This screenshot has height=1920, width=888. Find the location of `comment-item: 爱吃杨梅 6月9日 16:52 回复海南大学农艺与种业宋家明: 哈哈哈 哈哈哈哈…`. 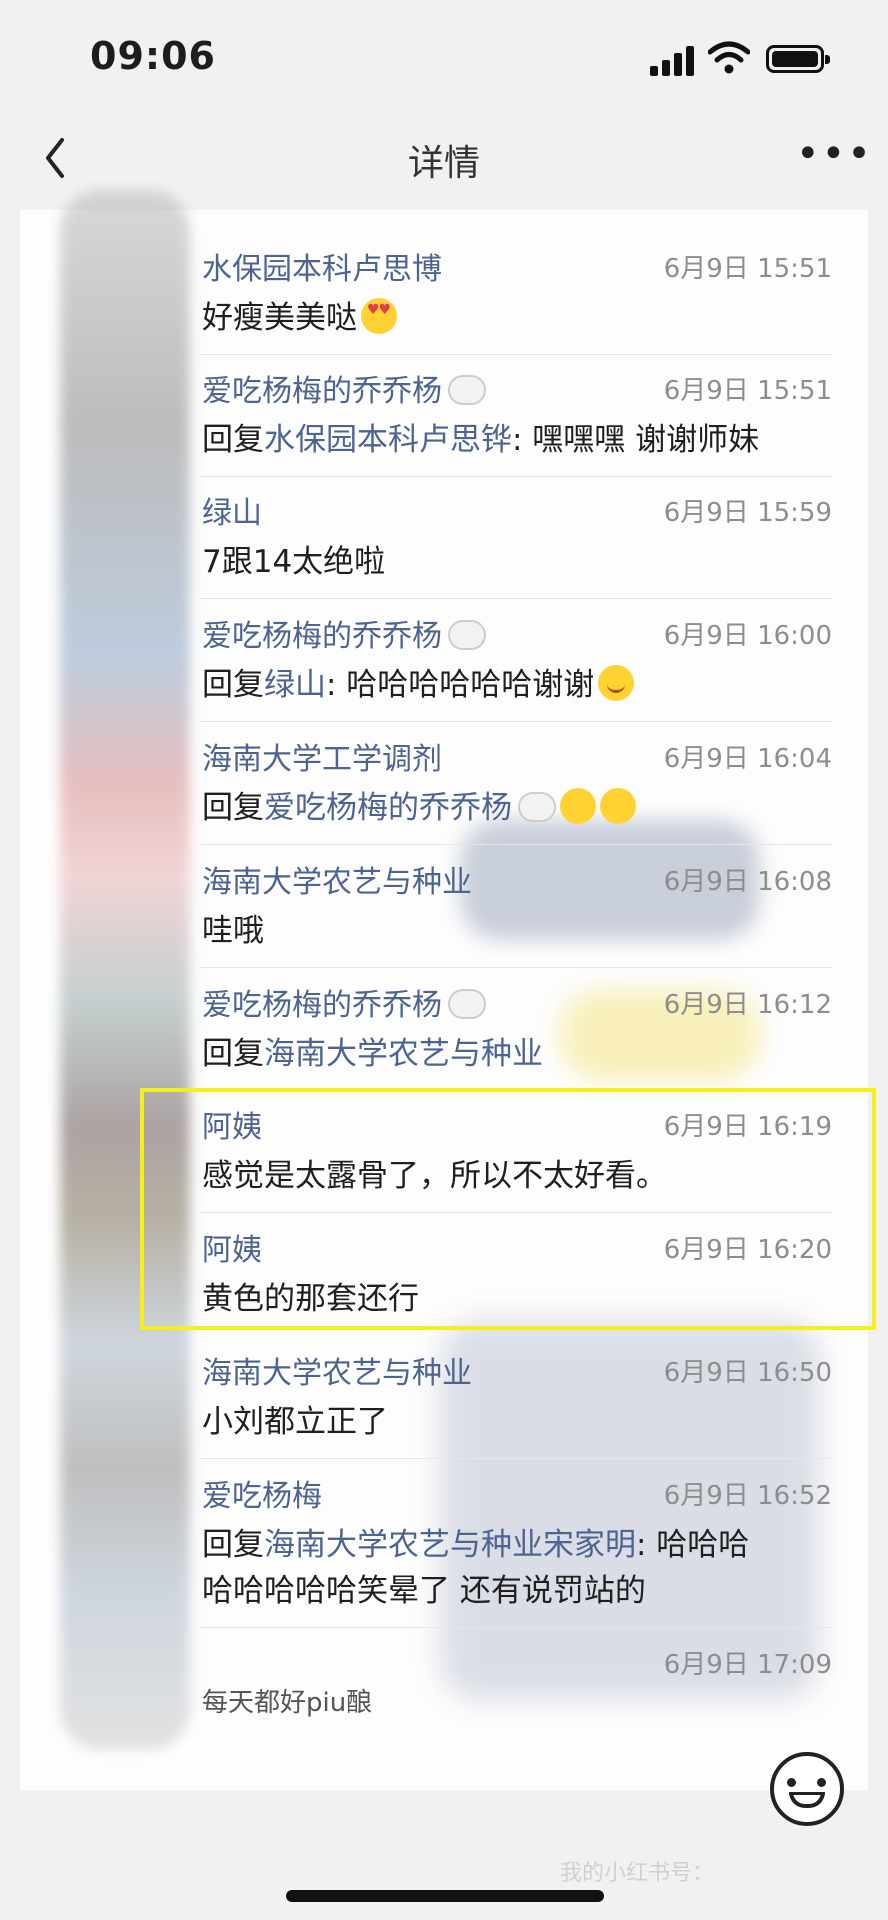

comment-item: 爱吃杨梅 6月9日 16:52 回复海南大学农艺与种业宋家明: 哈哈哈 哈哈哈哈… is located at coordinates (516, 1549).